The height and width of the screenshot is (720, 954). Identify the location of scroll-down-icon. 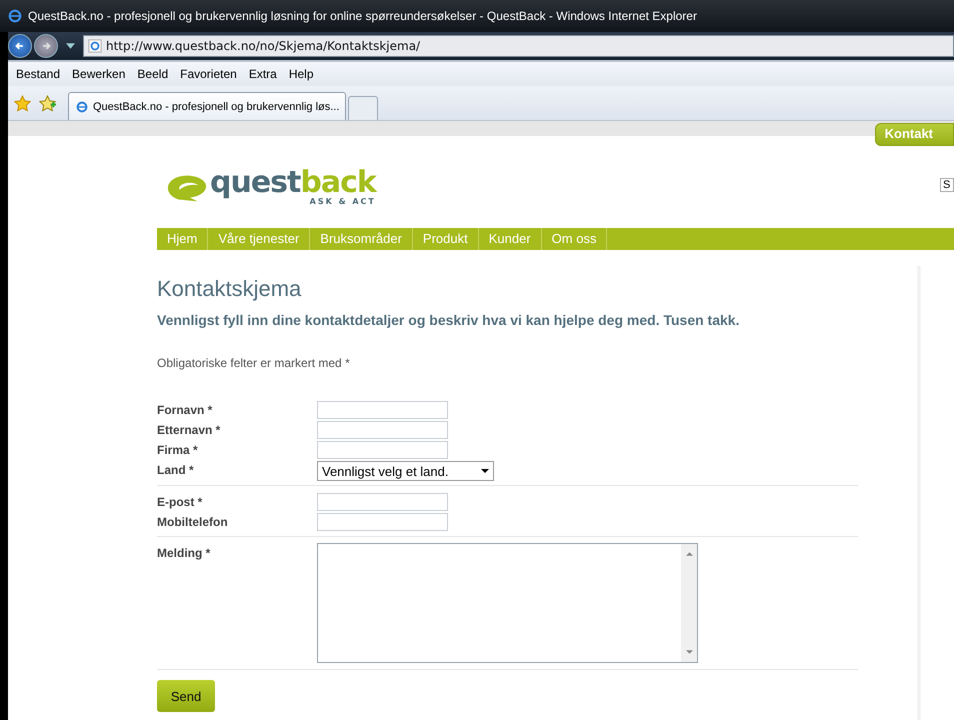
(689, 652).